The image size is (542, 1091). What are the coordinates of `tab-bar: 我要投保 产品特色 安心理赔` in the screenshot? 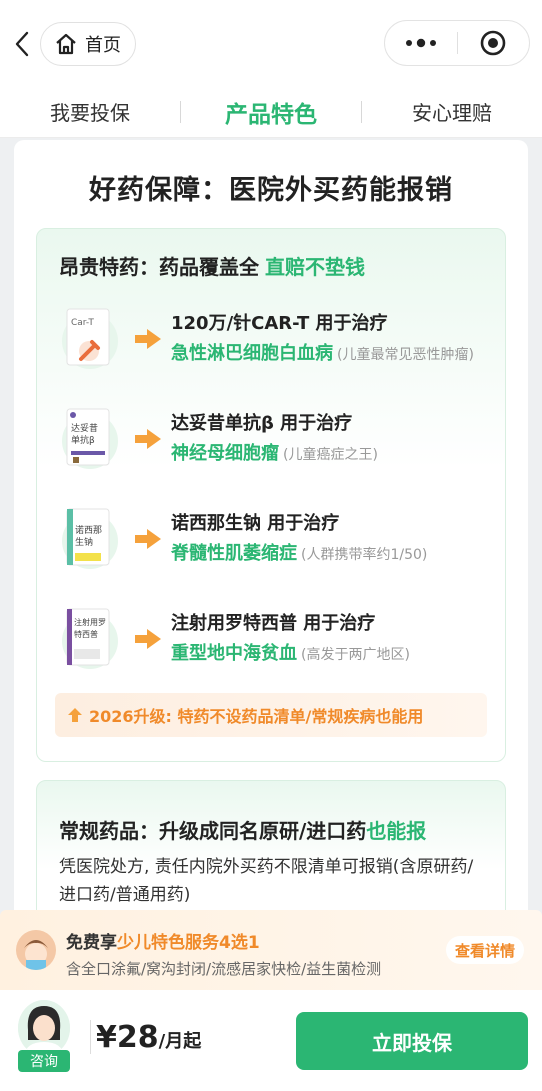 It's located at (271, 112).